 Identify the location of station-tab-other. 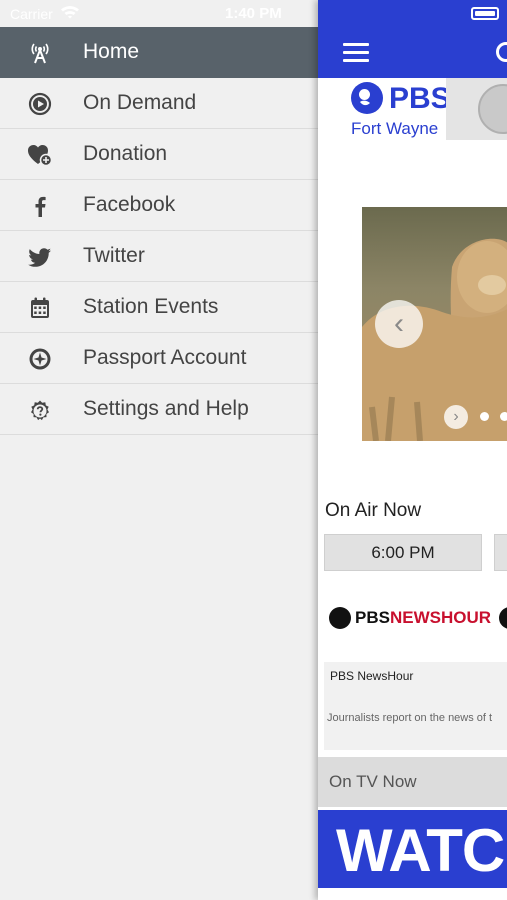
(476, 109).